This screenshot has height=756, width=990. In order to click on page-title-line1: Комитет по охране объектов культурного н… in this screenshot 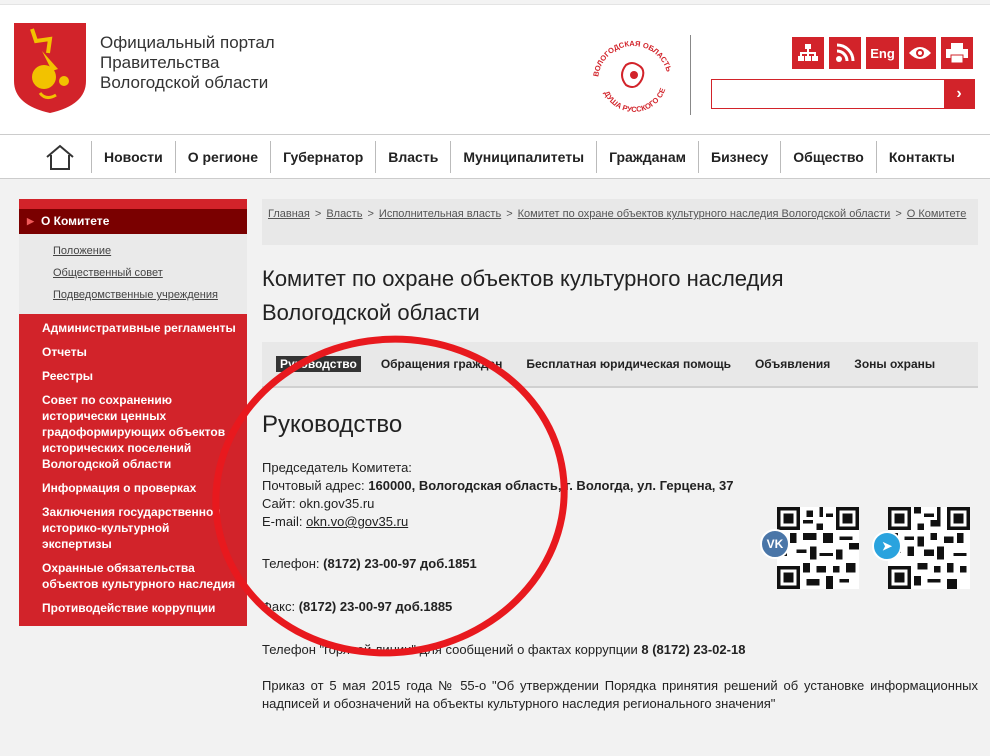, I will do `click(523, 278)`.